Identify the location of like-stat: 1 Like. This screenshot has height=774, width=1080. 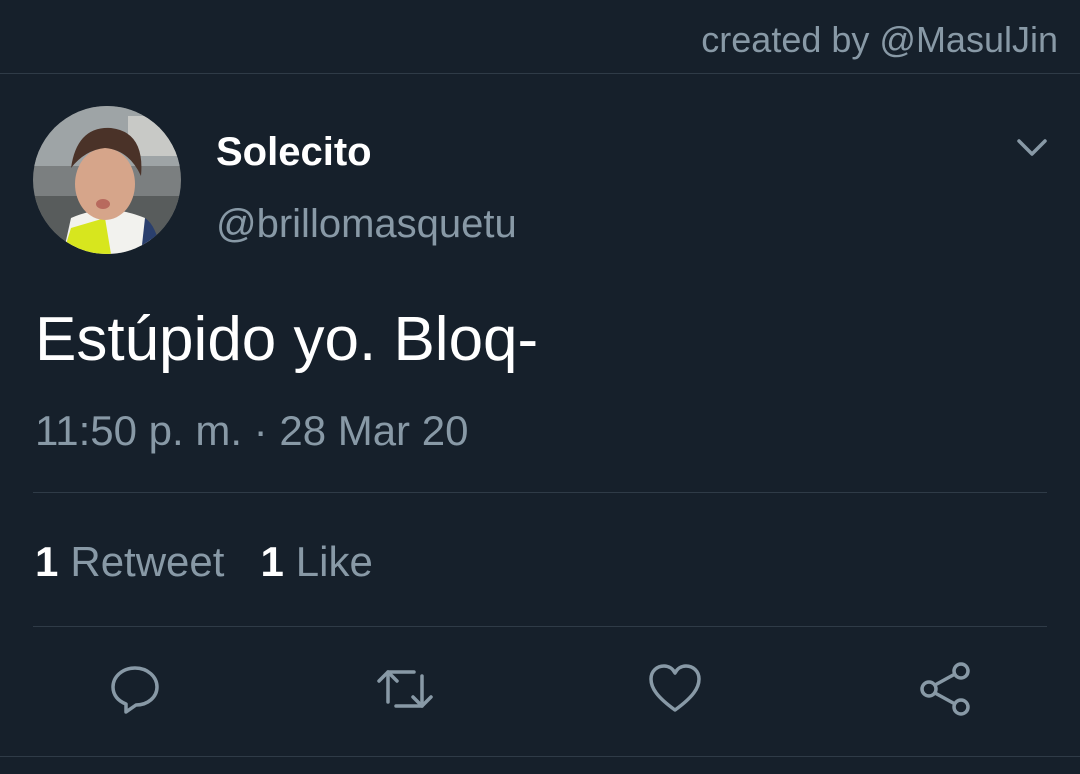
(316, 562).